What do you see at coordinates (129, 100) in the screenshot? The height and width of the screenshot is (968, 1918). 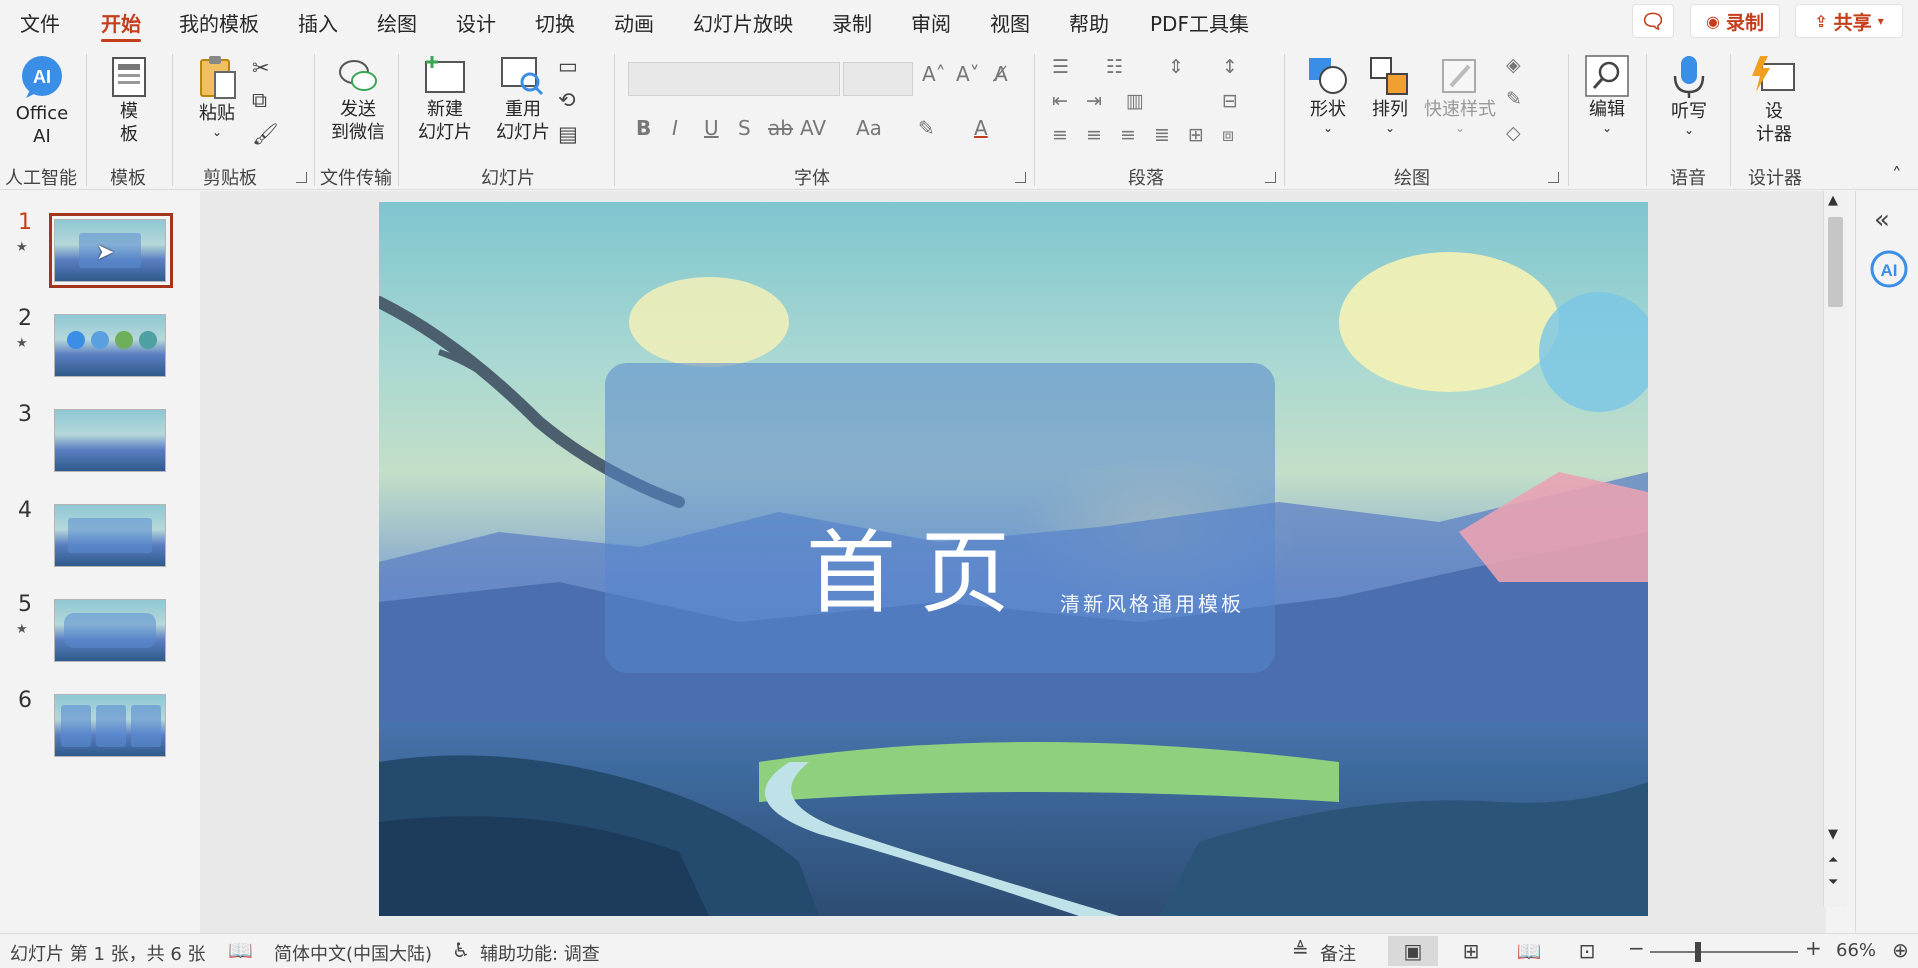 I see `template-button: 模 板` at bounding box center [129, 100].